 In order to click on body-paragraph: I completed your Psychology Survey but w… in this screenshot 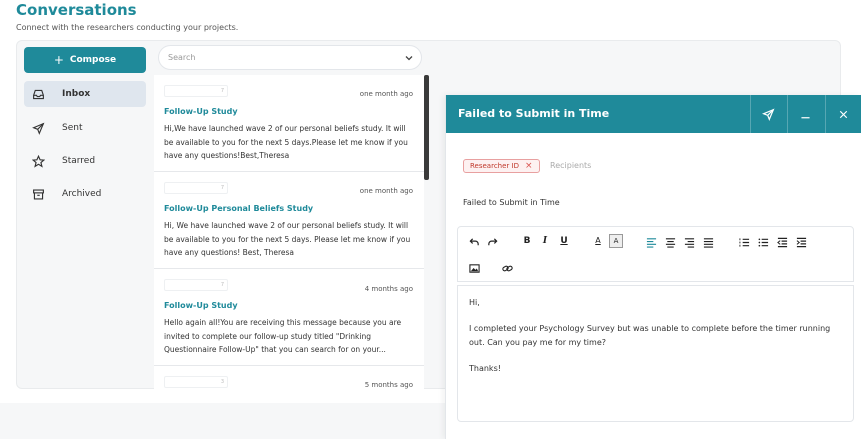, I will do `click(650, 335)`.